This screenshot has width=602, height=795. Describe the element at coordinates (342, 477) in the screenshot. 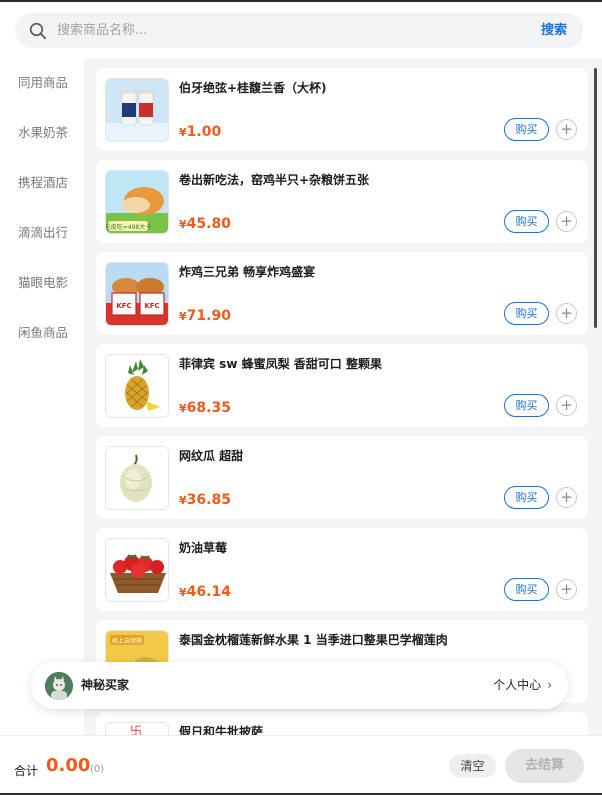

I see `product-card: 网纹瓜 超甜 ¥36.85 购买 +` at that location.